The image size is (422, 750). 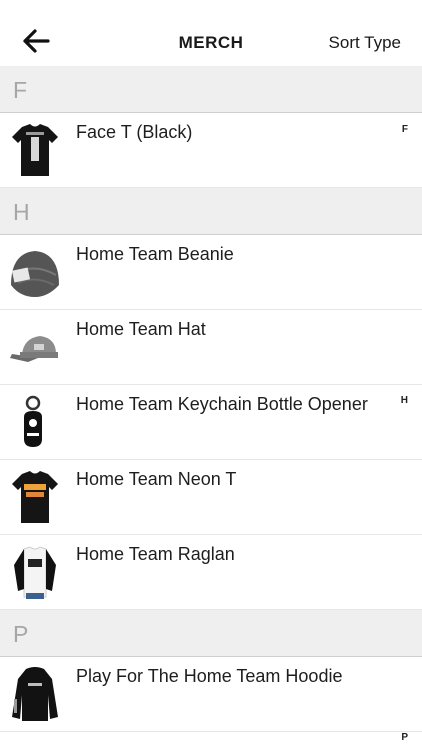 What do you see at coordinates (211, 347) in the screenshot?
I see `list-item: Home Team Hat` at bounding box center [211, 347].